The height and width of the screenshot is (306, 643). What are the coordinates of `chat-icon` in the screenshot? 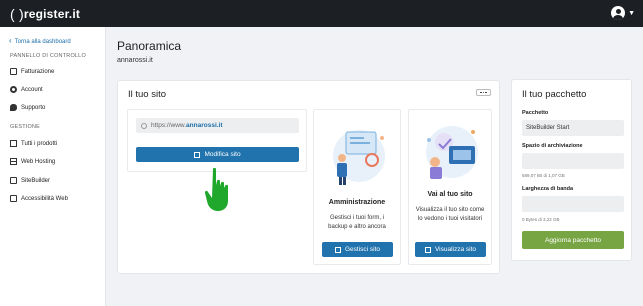 It's located at (13, 107).